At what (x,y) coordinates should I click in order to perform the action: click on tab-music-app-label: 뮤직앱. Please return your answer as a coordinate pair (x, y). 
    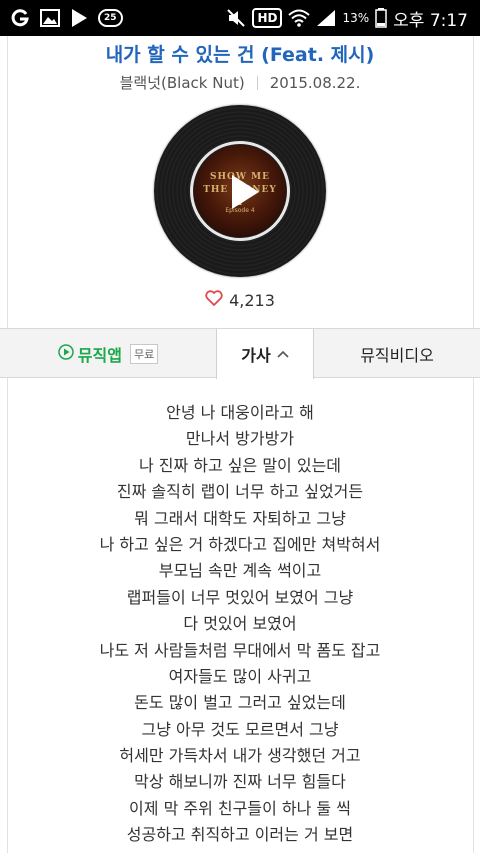
    Looking at the image, I should click on (99, 355).